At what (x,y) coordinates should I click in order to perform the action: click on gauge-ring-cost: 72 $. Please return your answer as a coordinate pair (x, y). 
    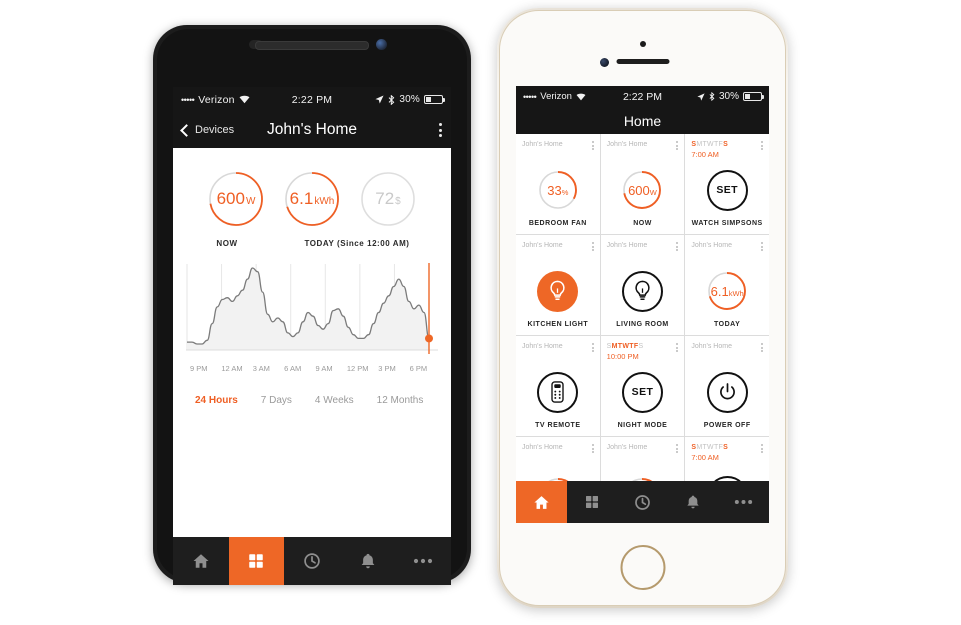
    Looking at the image, I should click on (388, 199).